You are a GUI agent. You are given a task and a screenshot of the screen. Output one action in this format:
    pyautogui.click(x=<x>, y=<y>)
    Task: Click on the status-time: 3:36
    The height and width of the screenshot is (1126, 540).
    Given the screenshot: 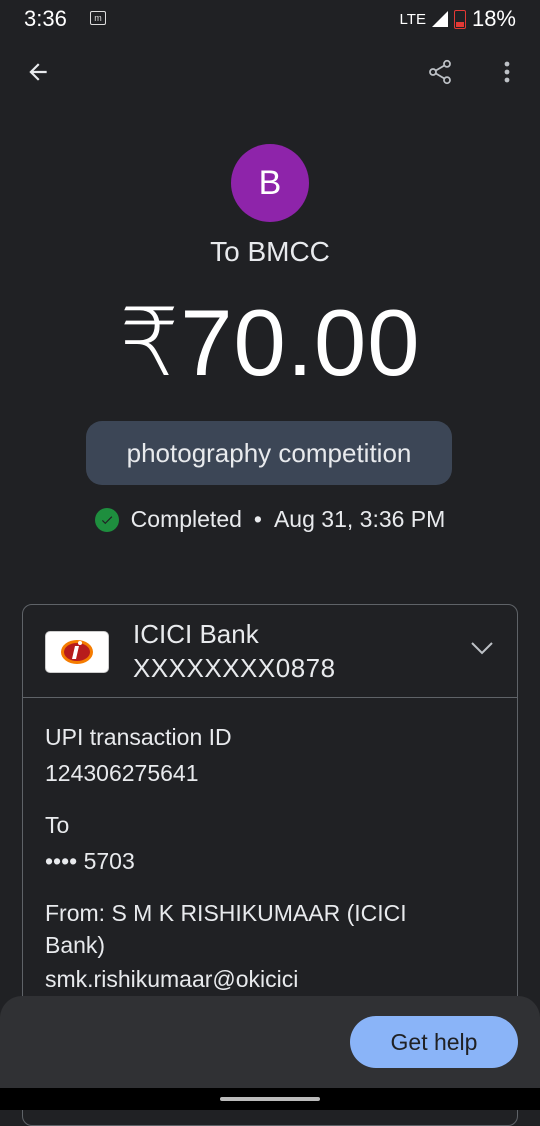 What is the action you would take?
    pyautogui.click(x=45, y=18)
    